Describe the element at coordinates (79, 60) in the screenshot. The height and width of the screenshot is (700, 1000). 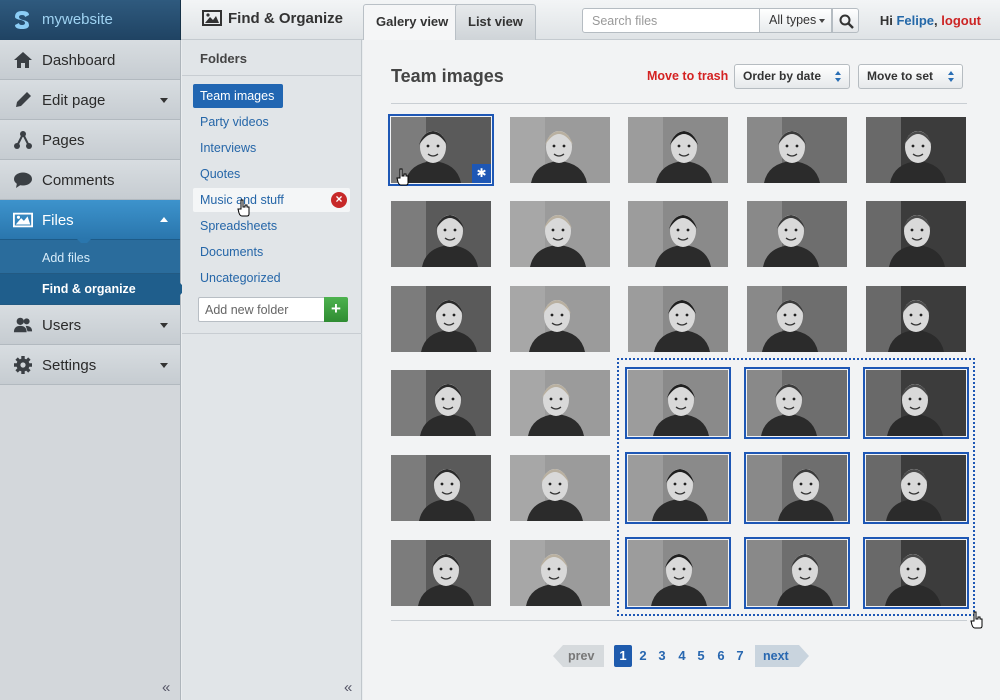
I see `sidebar-item-label: Dashboard` at that location.